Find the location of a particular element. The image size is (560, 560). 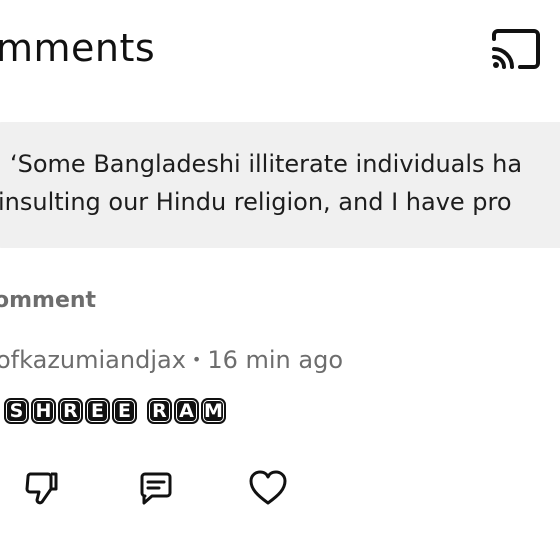

cast-icon is located at coordinates (516, 49).